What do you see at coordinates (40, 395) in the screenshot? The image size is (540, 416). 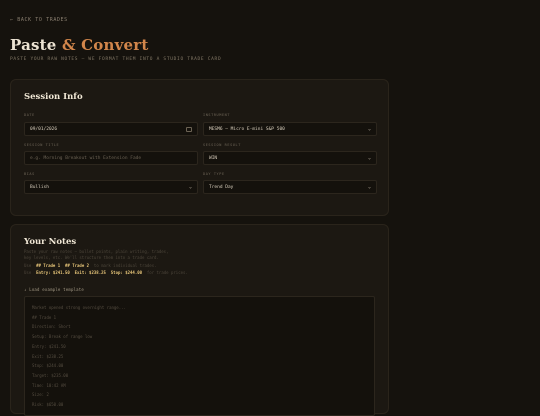 I see `notes-line: Size: 2` at bounding box center [40, 395].